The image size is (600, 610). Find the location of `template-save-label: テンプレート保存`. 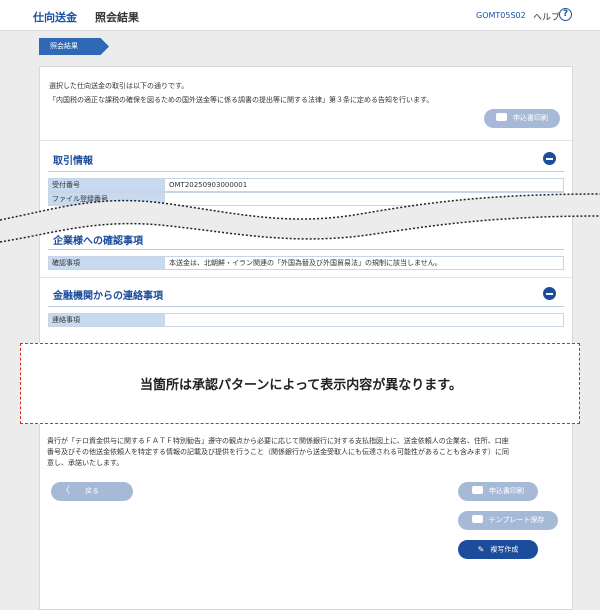

template-save-label: テンプレート保存 is located at coordinates (516, 520).